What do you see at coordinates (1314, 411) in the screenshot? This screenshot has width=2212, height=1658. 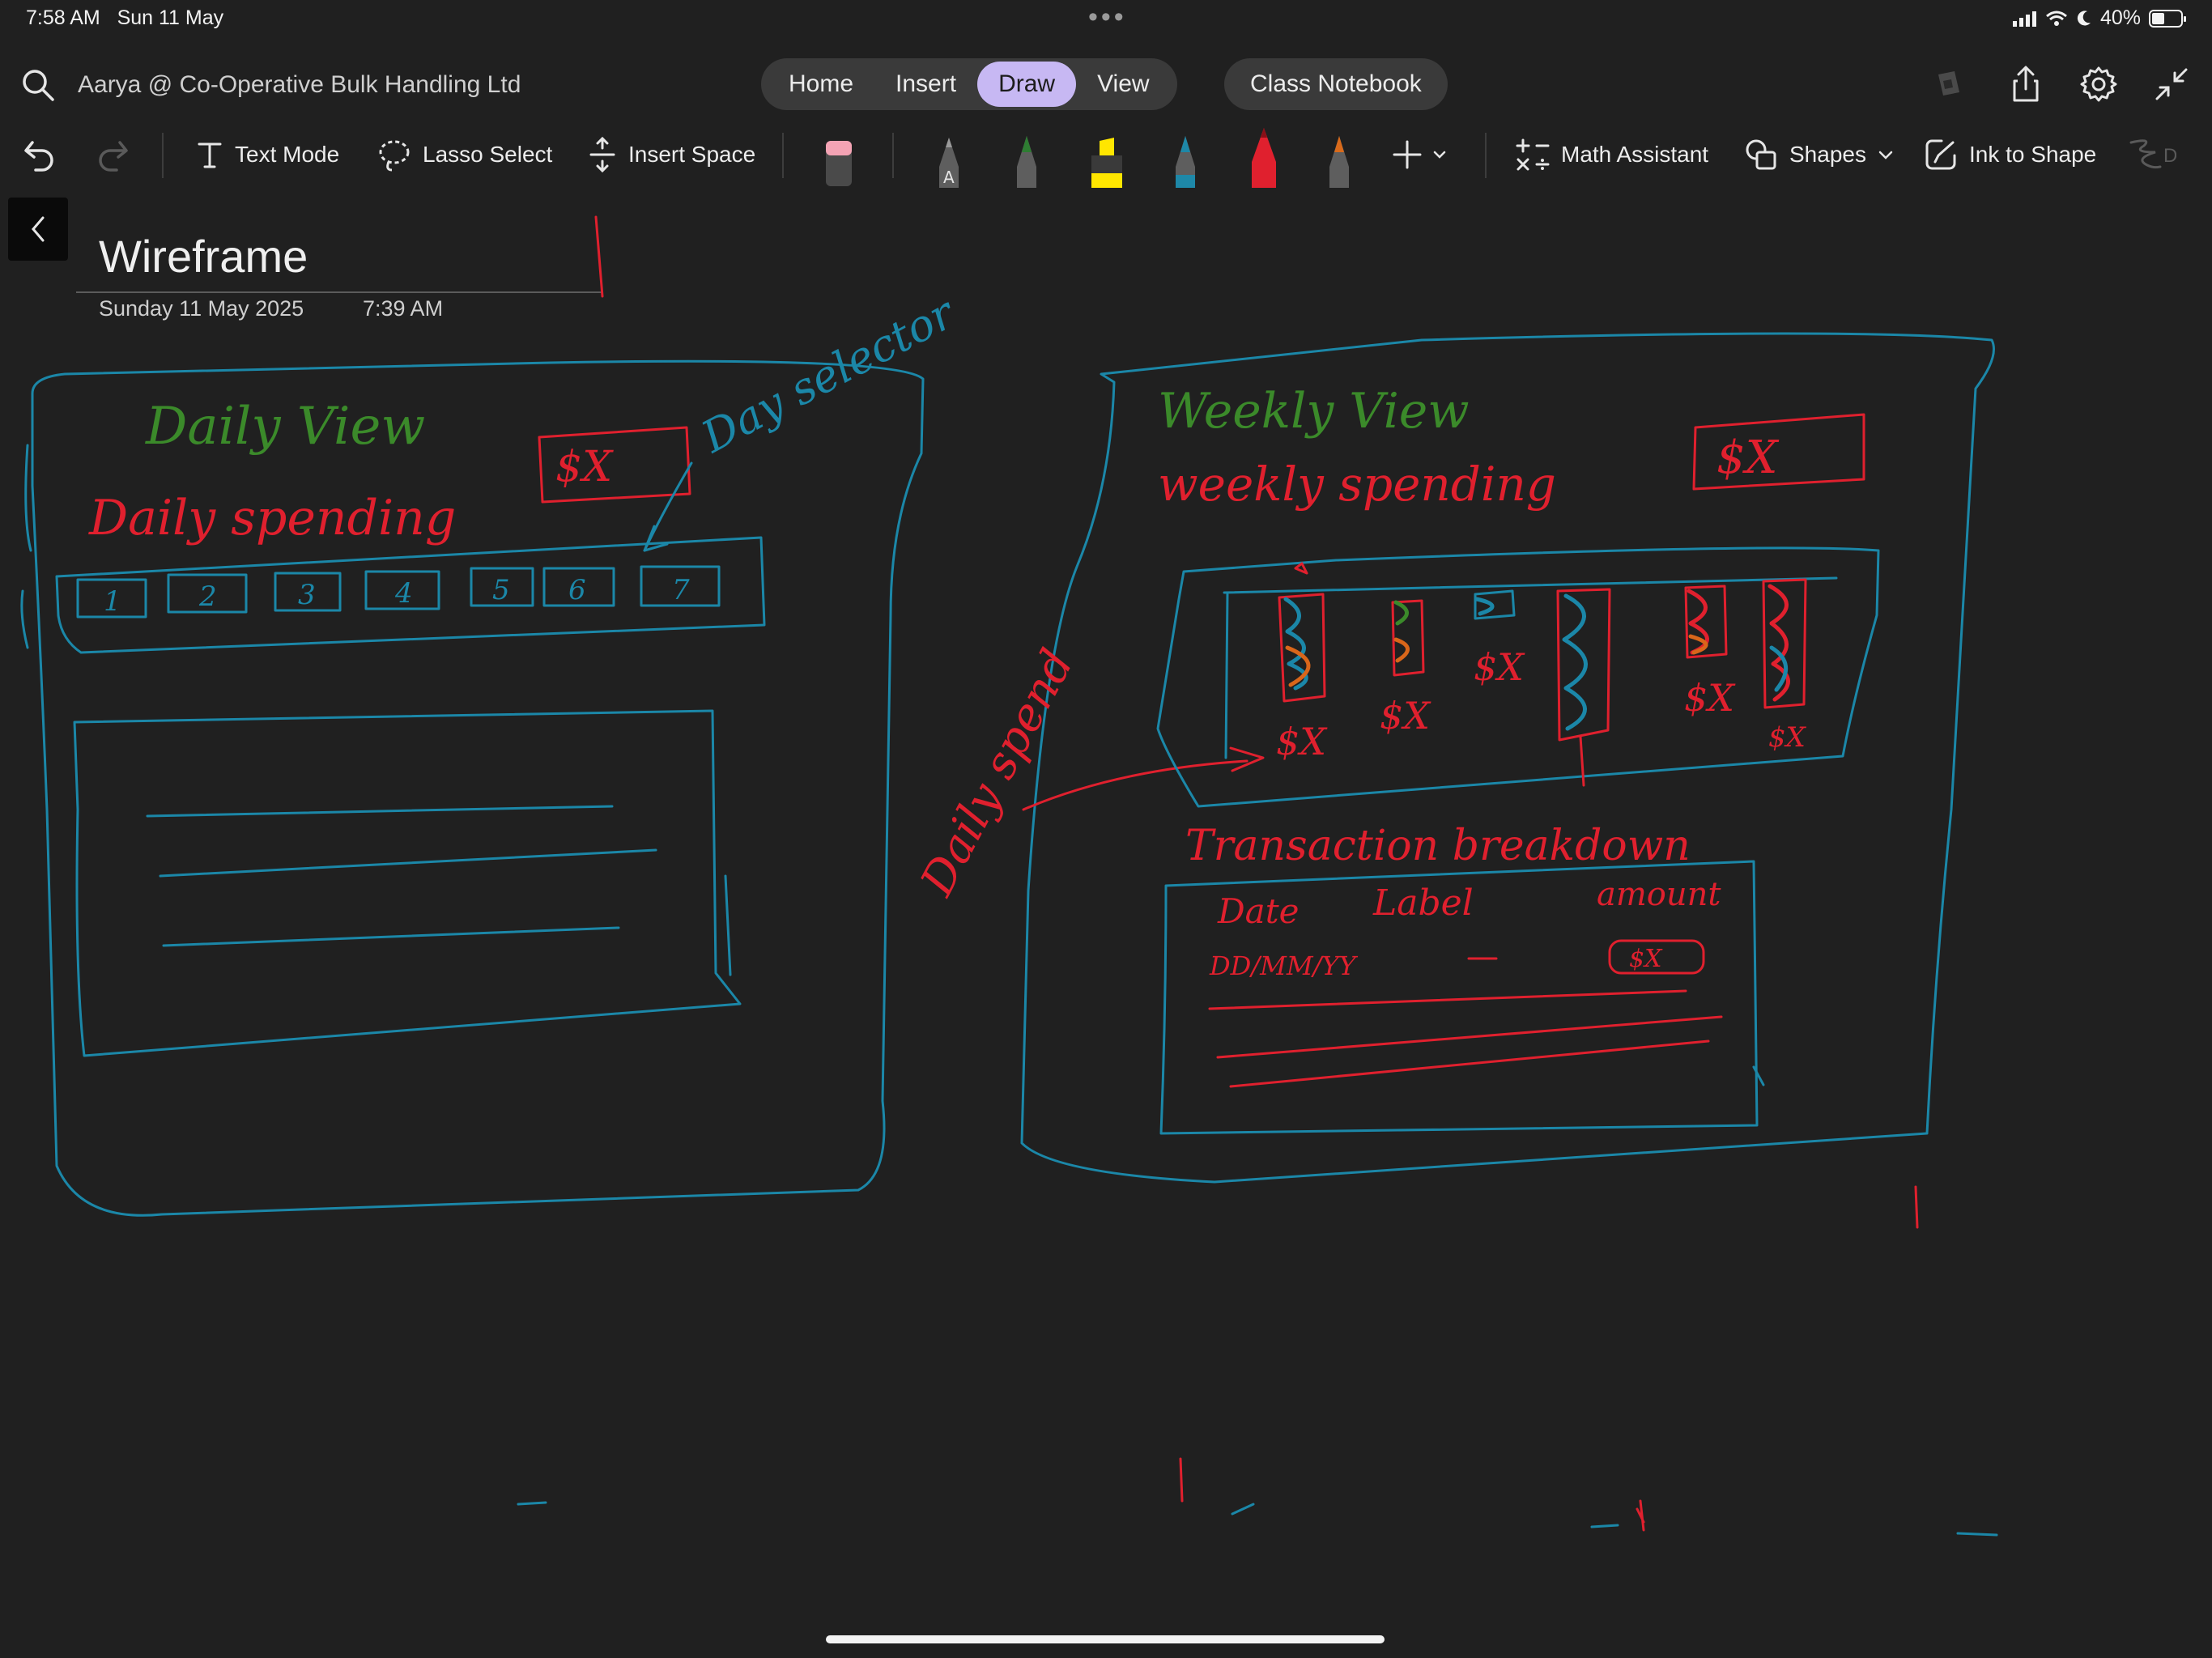 I see `weekly-view-heading: Weekly View` at bounding box center [1314, 411].